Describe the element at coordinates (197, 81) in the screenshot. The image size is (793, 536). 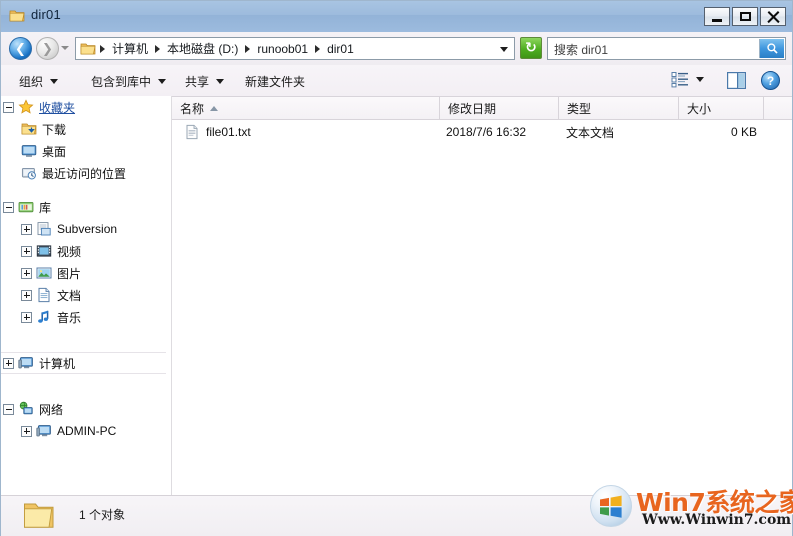
I see `share-label: 共享` at that location.